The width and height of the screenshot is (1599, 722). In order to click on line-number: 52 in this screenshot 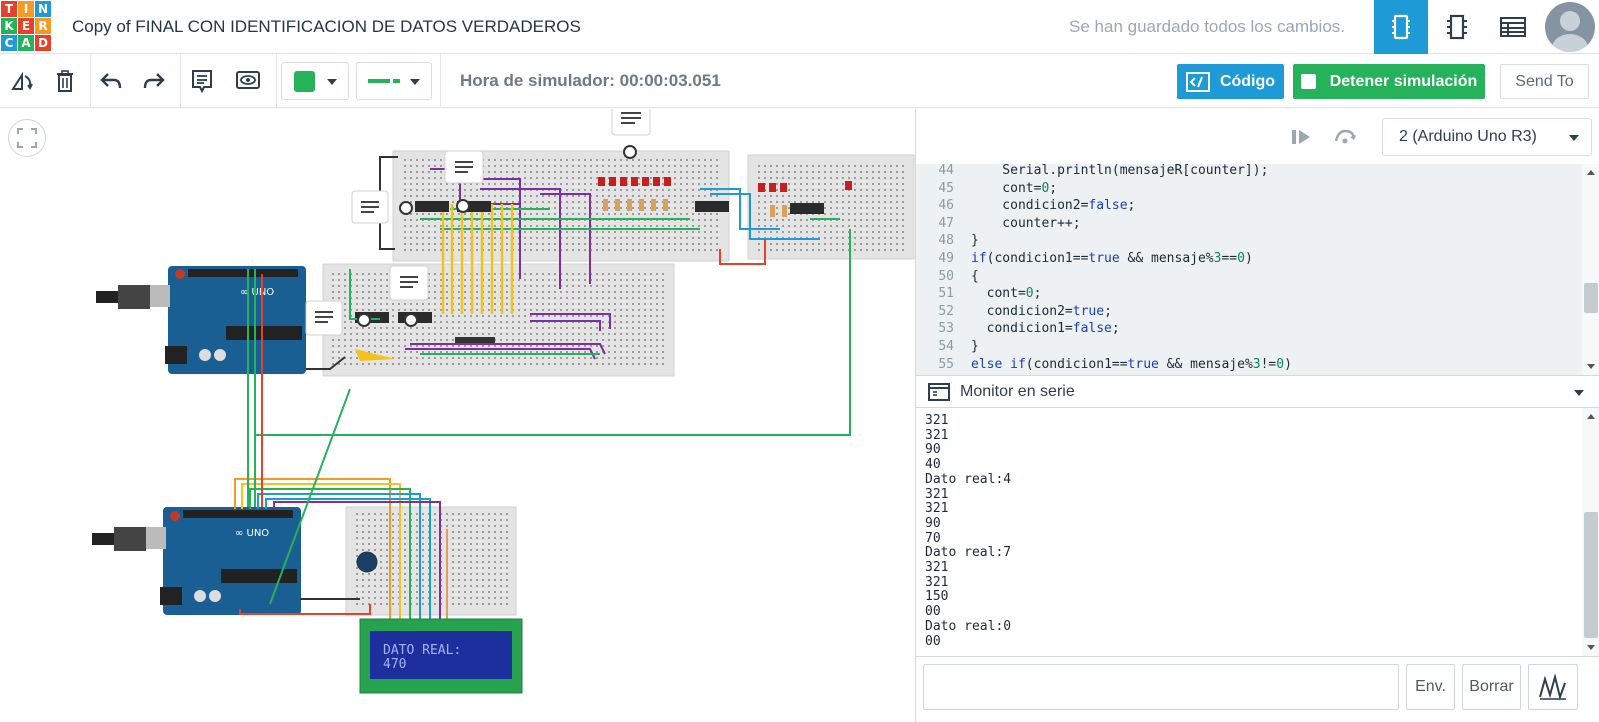, I will do `click(946, 311)`.